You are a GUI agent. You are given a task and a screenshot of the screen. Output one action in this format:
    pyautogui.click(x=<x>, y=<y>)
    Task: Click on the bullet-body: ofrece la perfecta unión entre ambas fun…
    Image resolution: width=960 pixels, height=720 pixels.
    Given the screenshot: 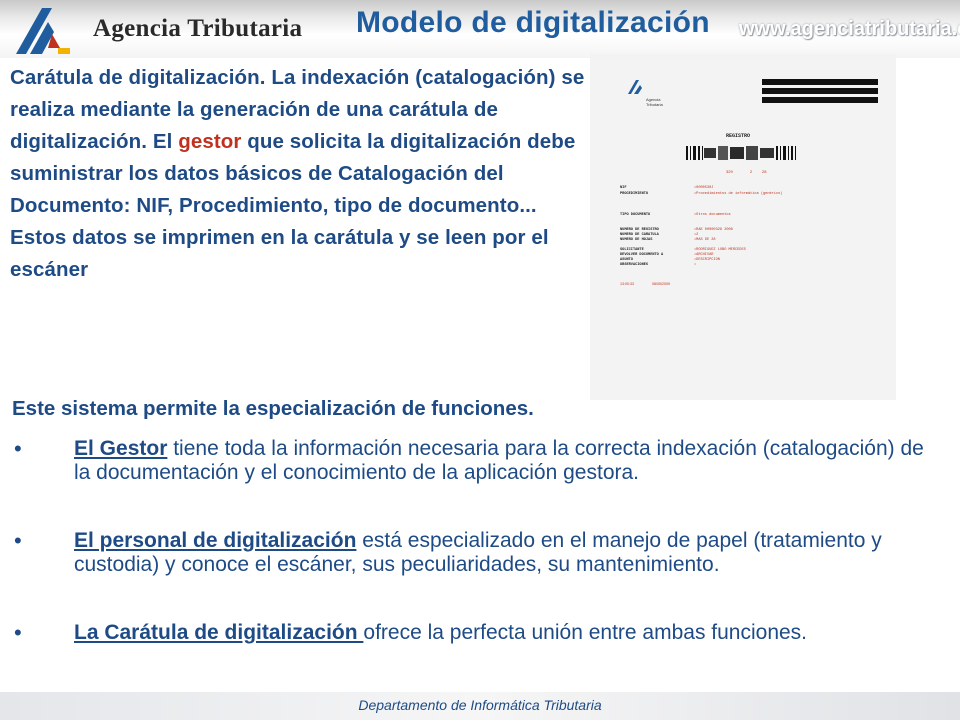 What is the action you would take?
    pyautogui.click(x=585, y=632)
    